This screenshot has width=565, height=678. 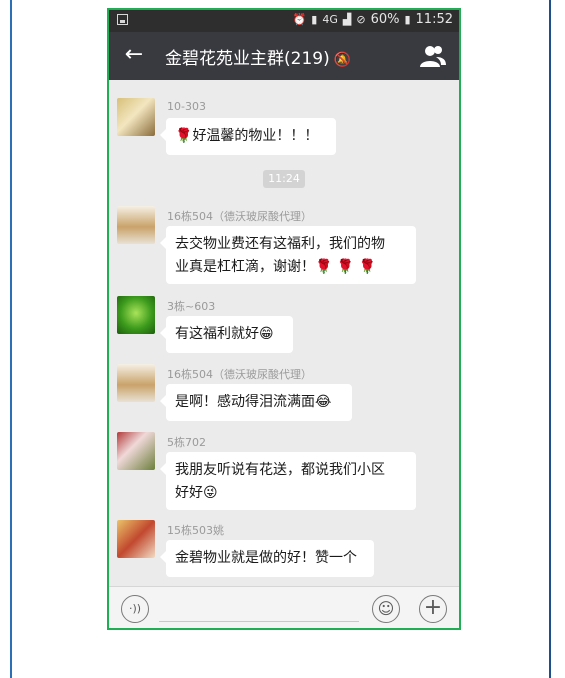 What do you see at coordinates (284, 179) in the screenshot?
I see `timestamp-label: 11:24` at bounding box center [284, 179].